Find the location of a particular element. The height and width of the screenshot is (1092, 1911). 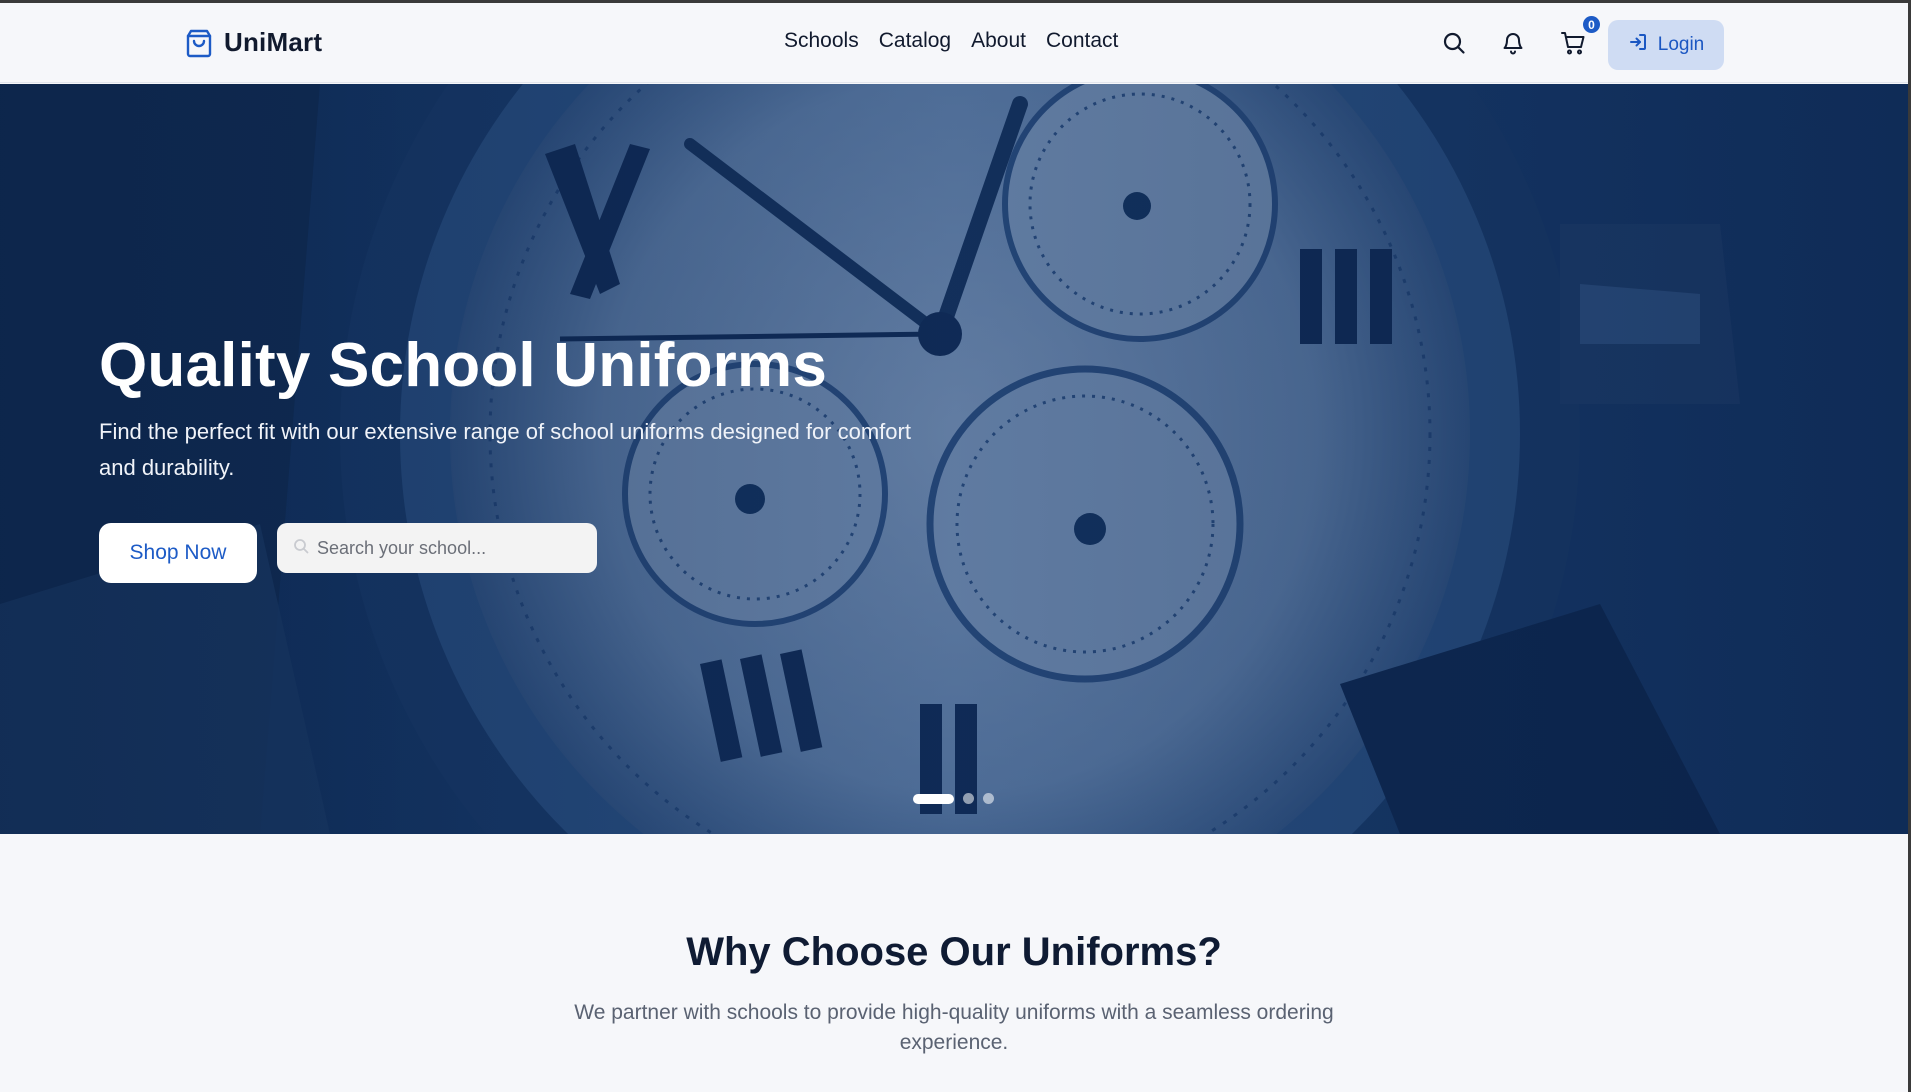

brand-name: UniMart is located at coordinates (273, 42).